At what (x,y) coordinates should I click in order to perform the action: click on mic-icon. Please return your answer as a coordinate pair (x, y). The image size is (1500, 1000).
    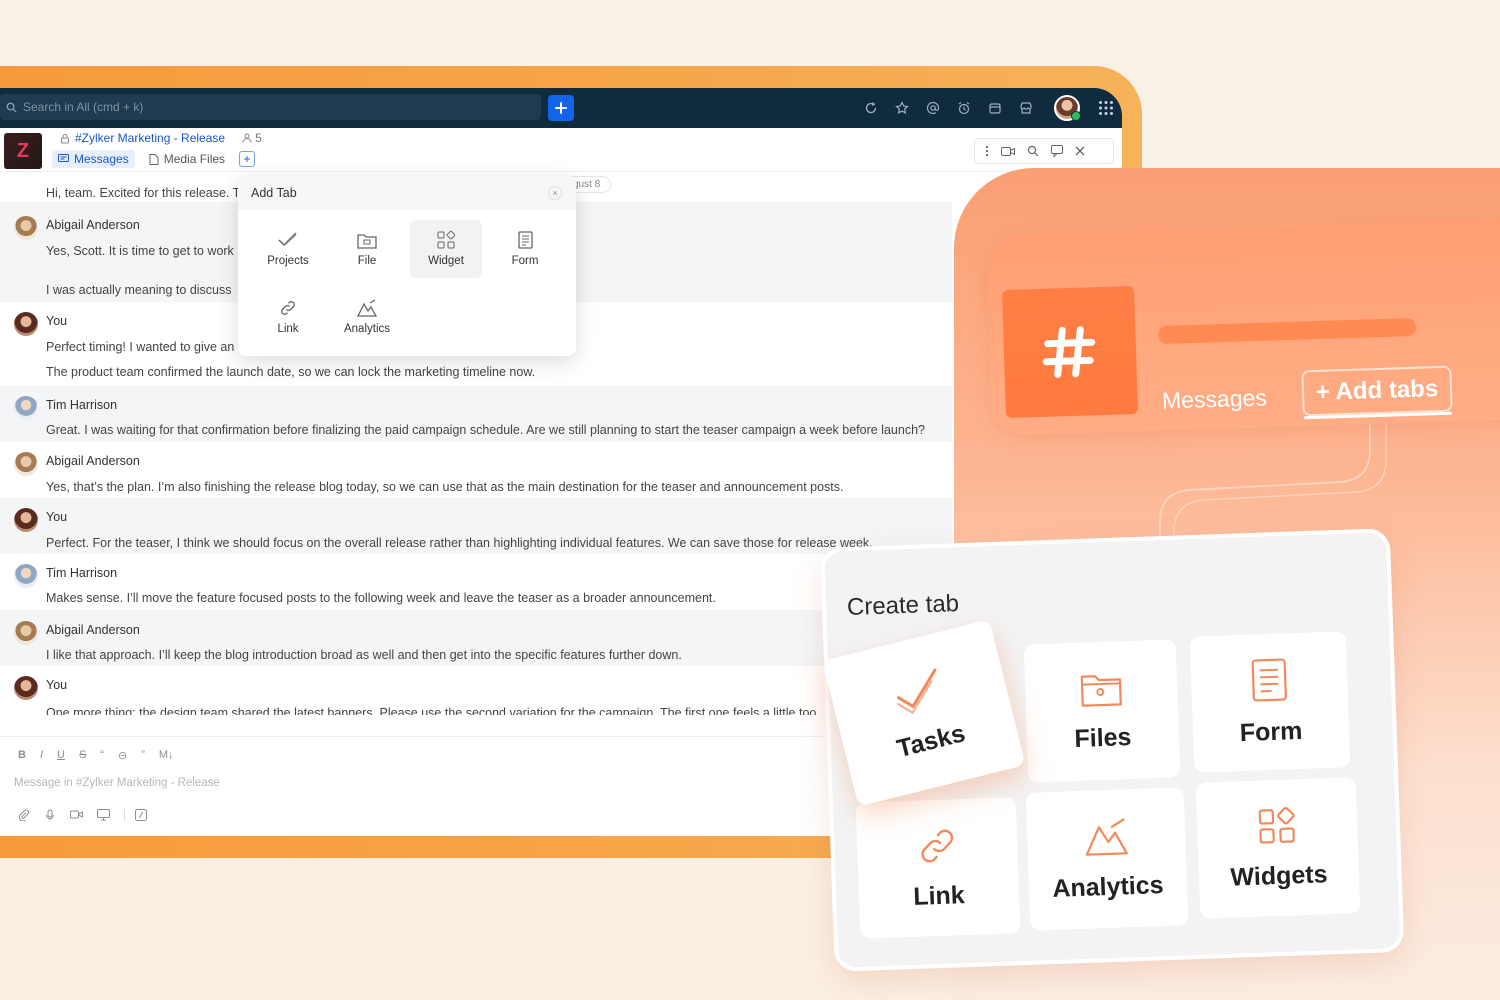
    Looking at the image, I should click on (50, 815).